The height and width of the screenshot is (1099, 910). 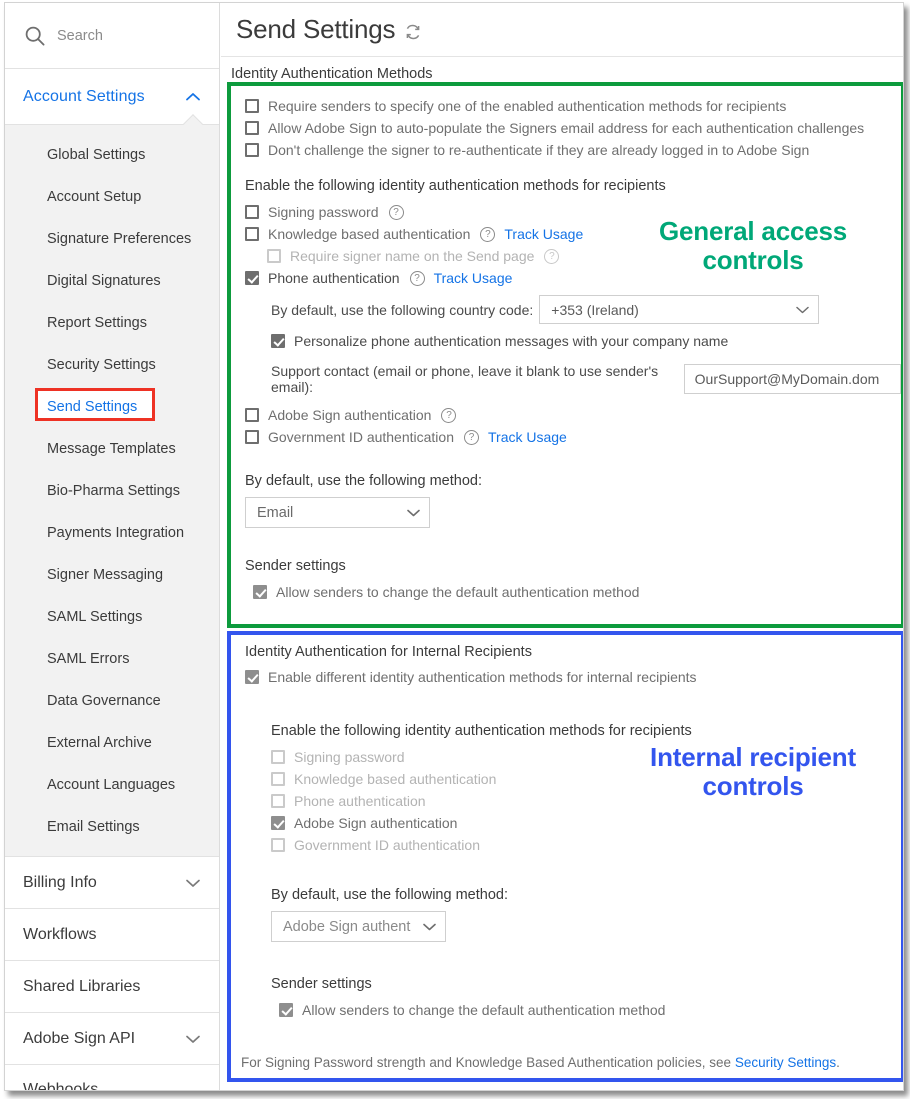 I want to click on sidebar-item-label: Signer Messaging, so click(x=105, y=575).